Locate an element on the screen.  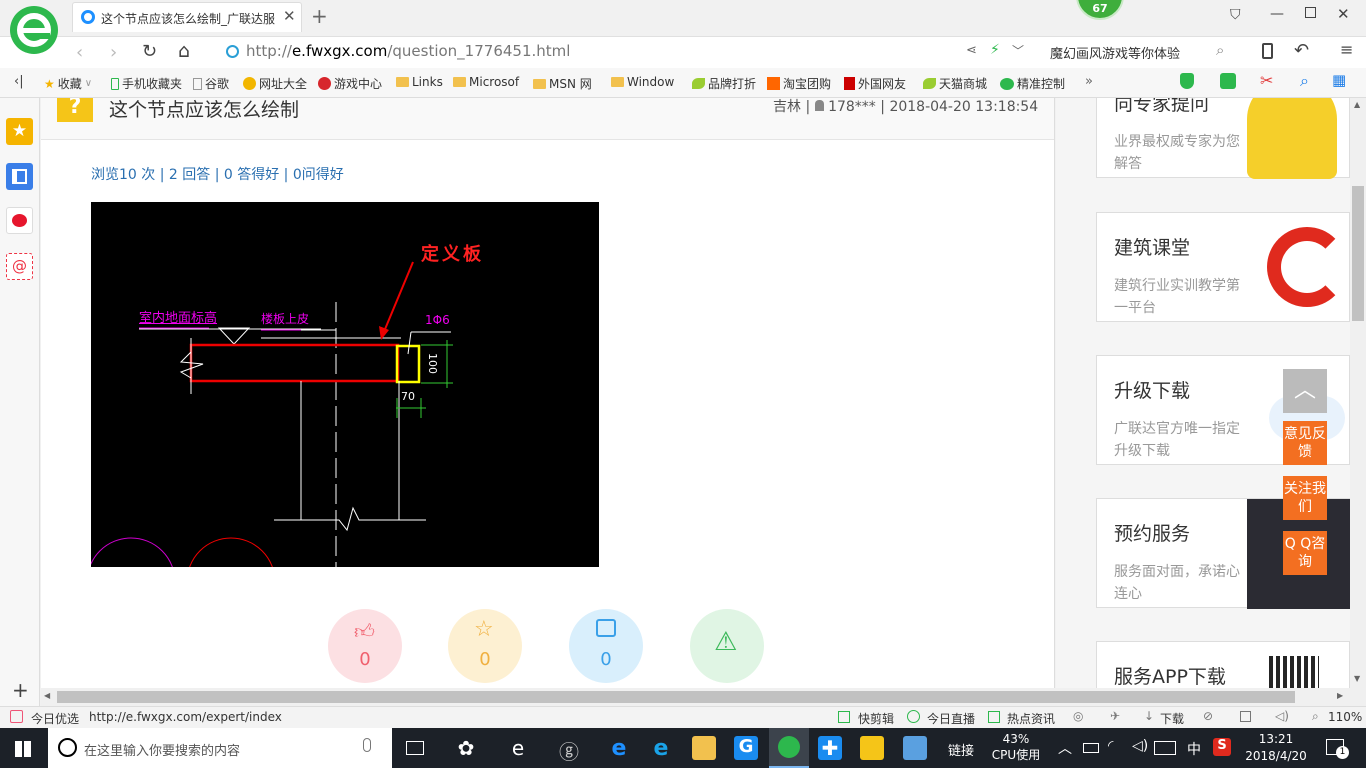
edge-icon: e is located at coordinates (619, 748).